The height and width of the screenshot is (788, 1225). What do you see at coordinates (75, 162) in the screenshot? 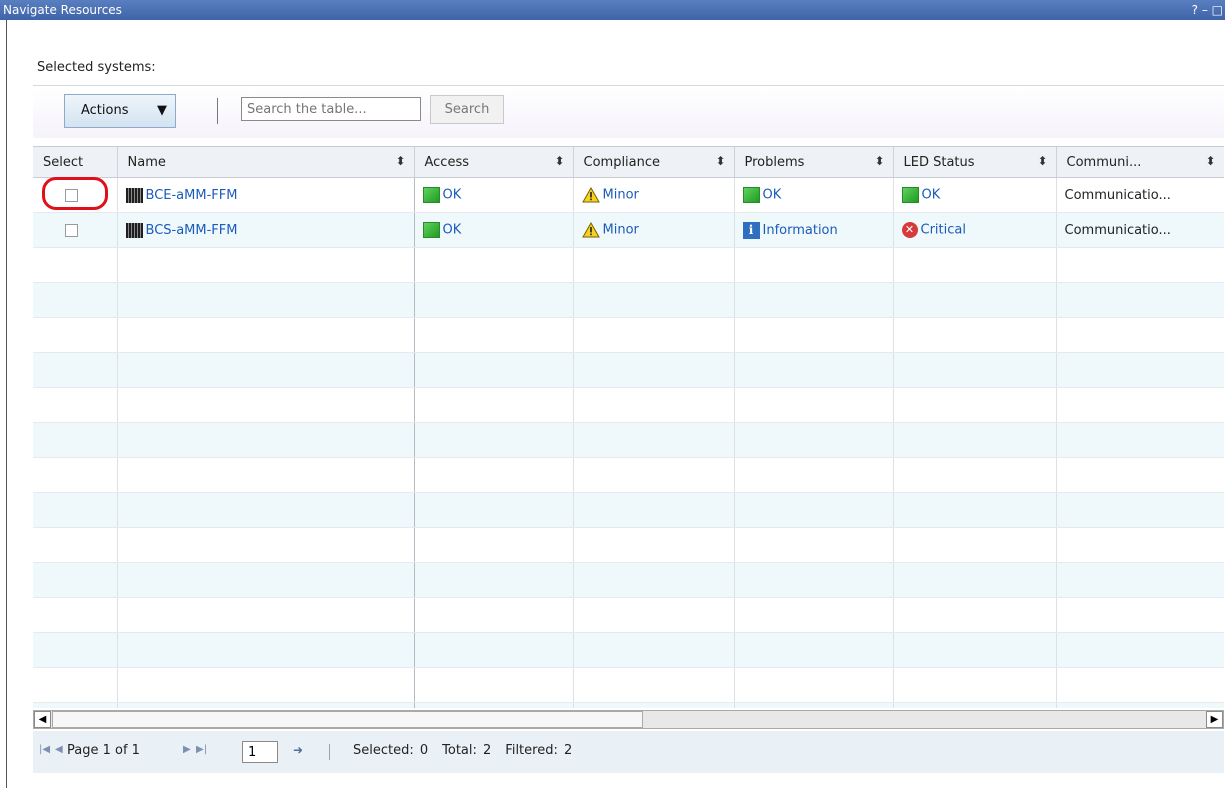
I see `col-header-select: Select` at bounding box center [75, 162].